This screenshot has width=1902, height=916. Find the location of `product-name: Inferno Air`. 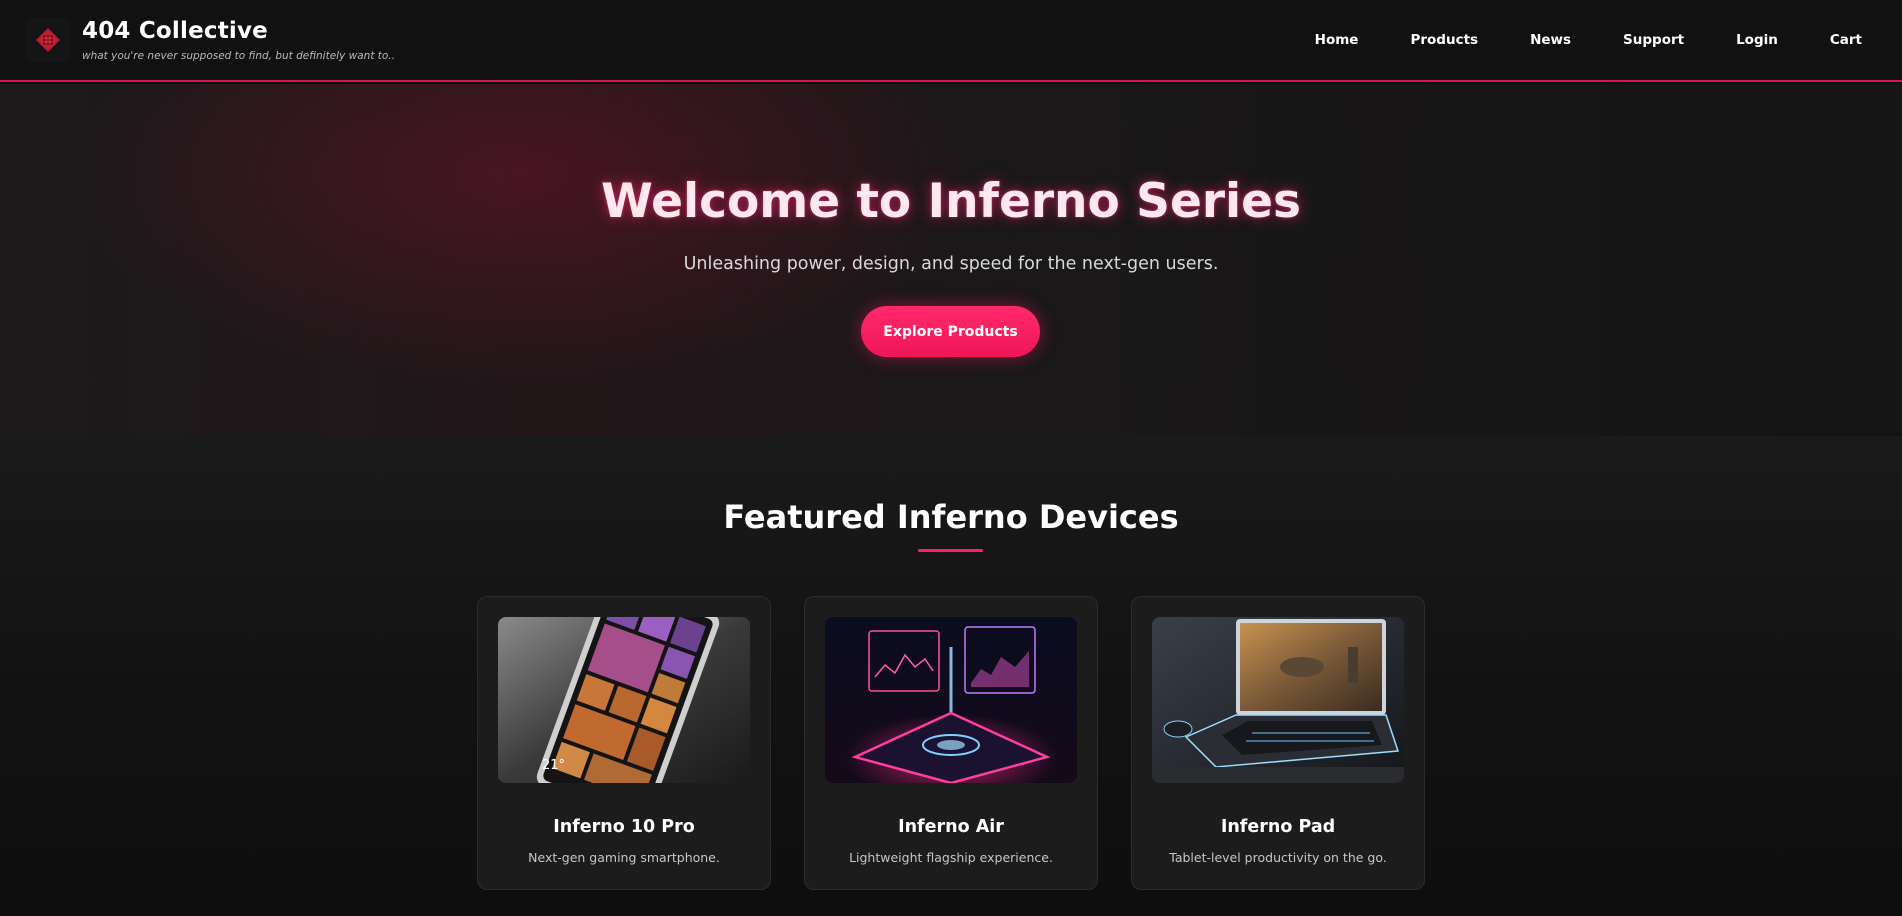

product-name: Inferno Air is located at coordinates (951, 827).